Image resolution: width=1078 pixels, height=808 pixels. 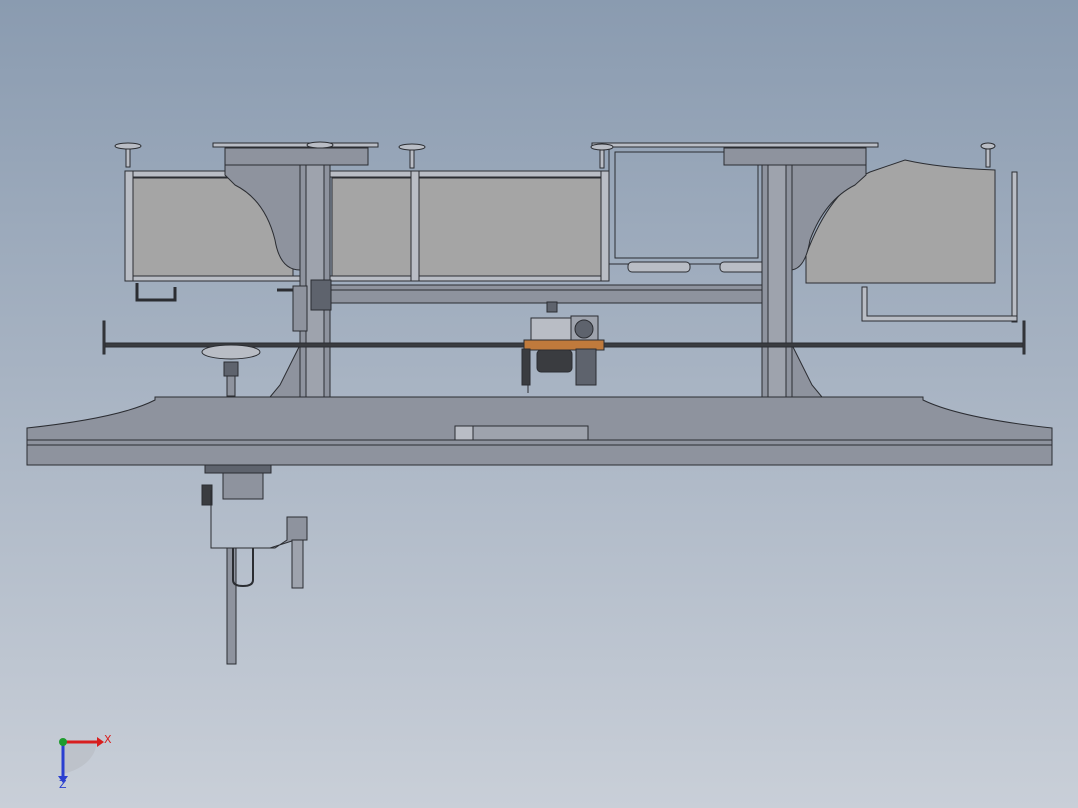 I want to click on fan-grille, so click(x=584, y=329).